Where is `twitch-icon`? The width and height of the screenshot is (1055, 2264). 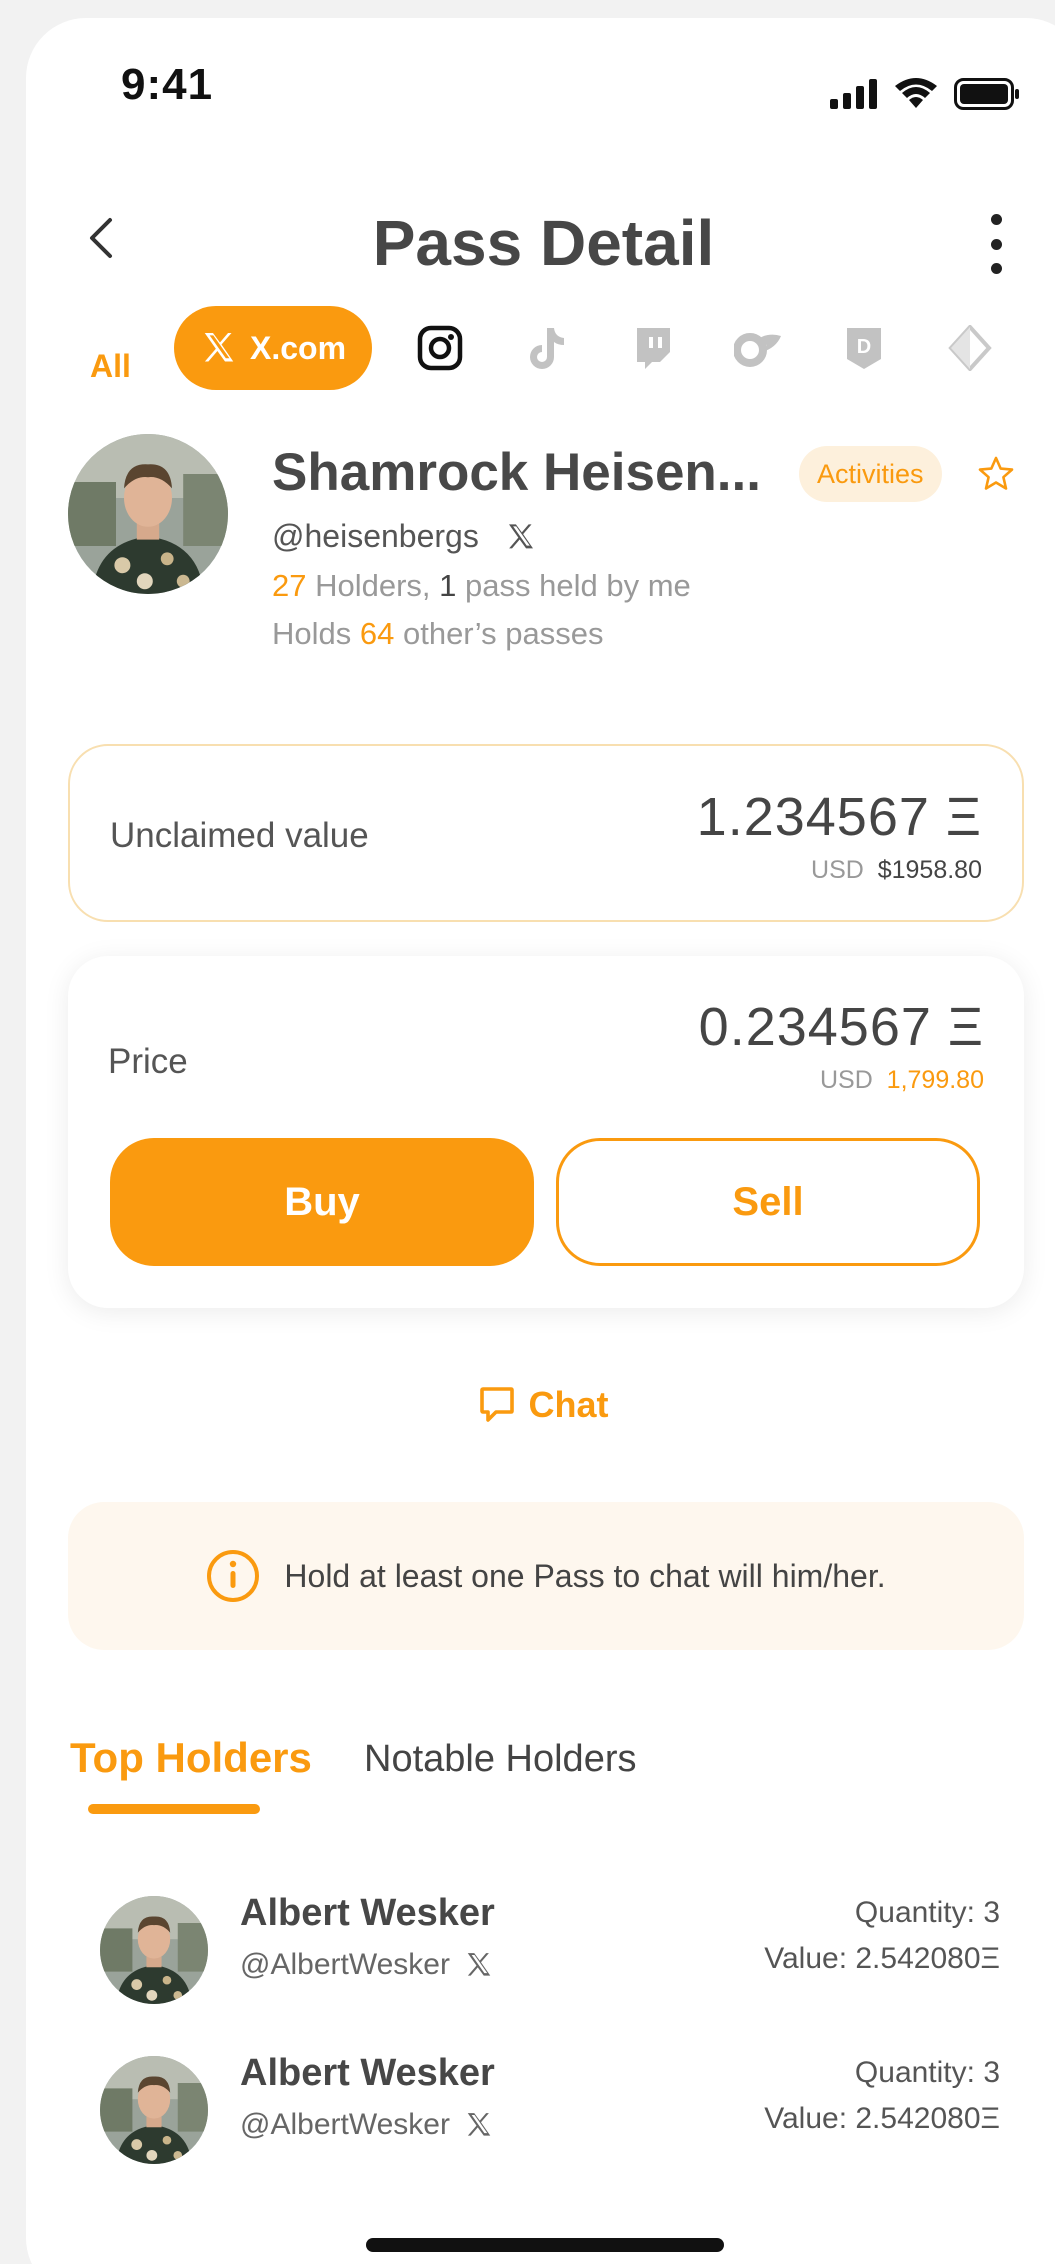 twitch-icon is located at coordinates (653, 348).